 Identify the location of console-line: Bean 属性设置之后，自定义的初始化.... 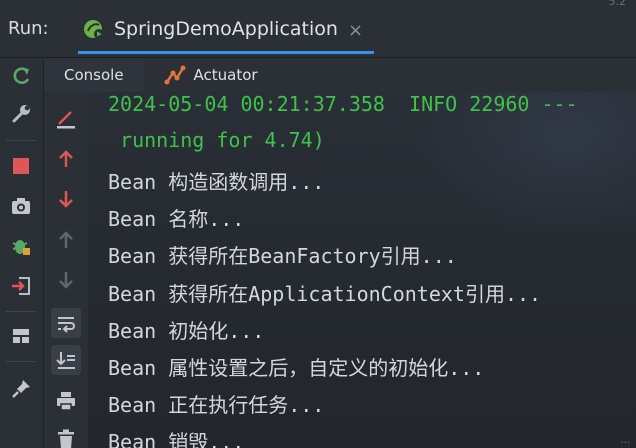
(296, 368).